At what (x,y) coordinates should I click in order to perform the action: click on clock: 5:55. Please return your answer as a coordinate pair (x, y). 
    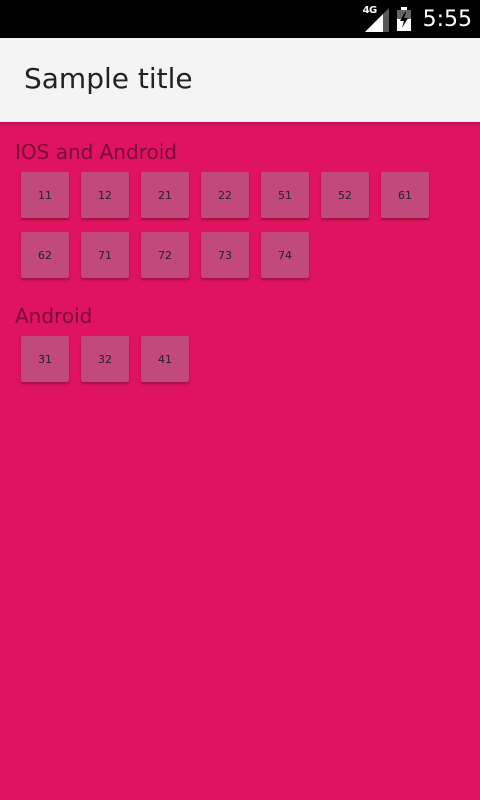
    Looking at the image, I should click on (447, 19).